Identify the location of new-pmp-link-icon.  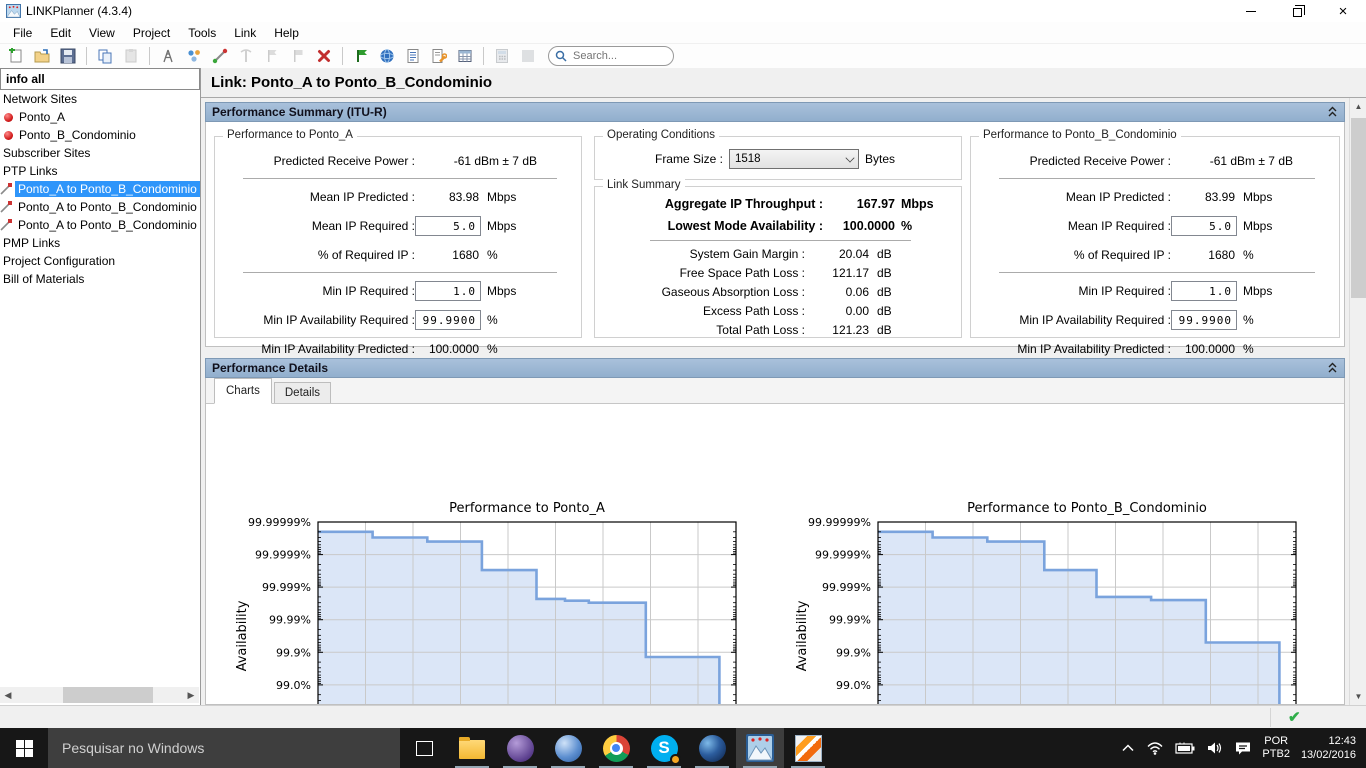
(246, 56).